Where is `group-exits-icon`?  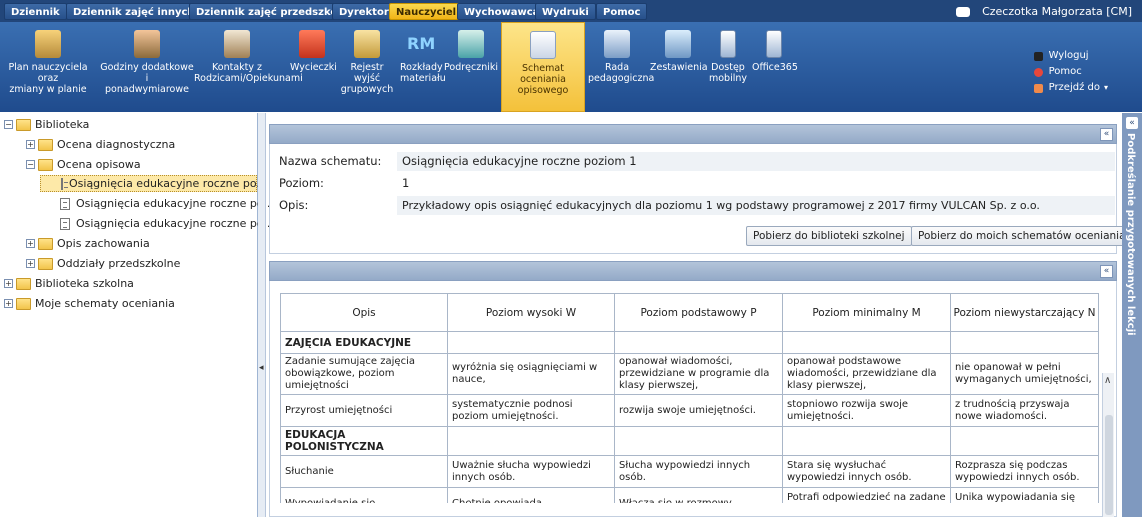 group-exits-icon is located at coordinates (367, 44).